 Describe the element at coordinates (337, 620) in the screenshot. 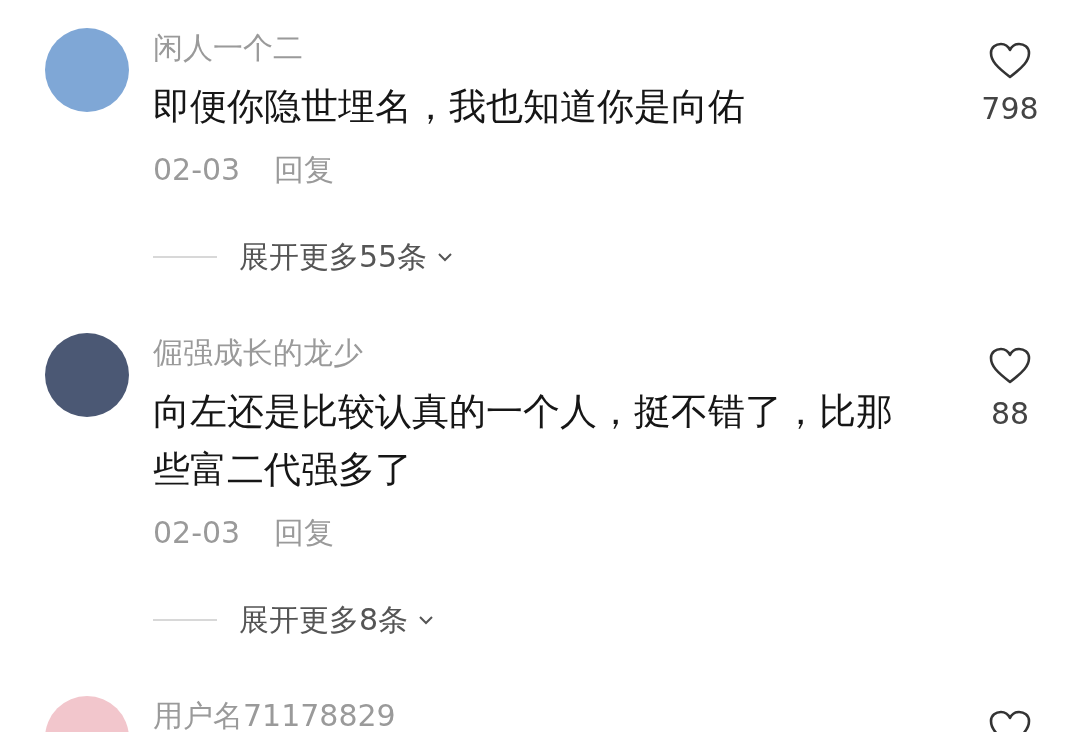

I see `expand-replies-button: 展开更多8条` at that location.